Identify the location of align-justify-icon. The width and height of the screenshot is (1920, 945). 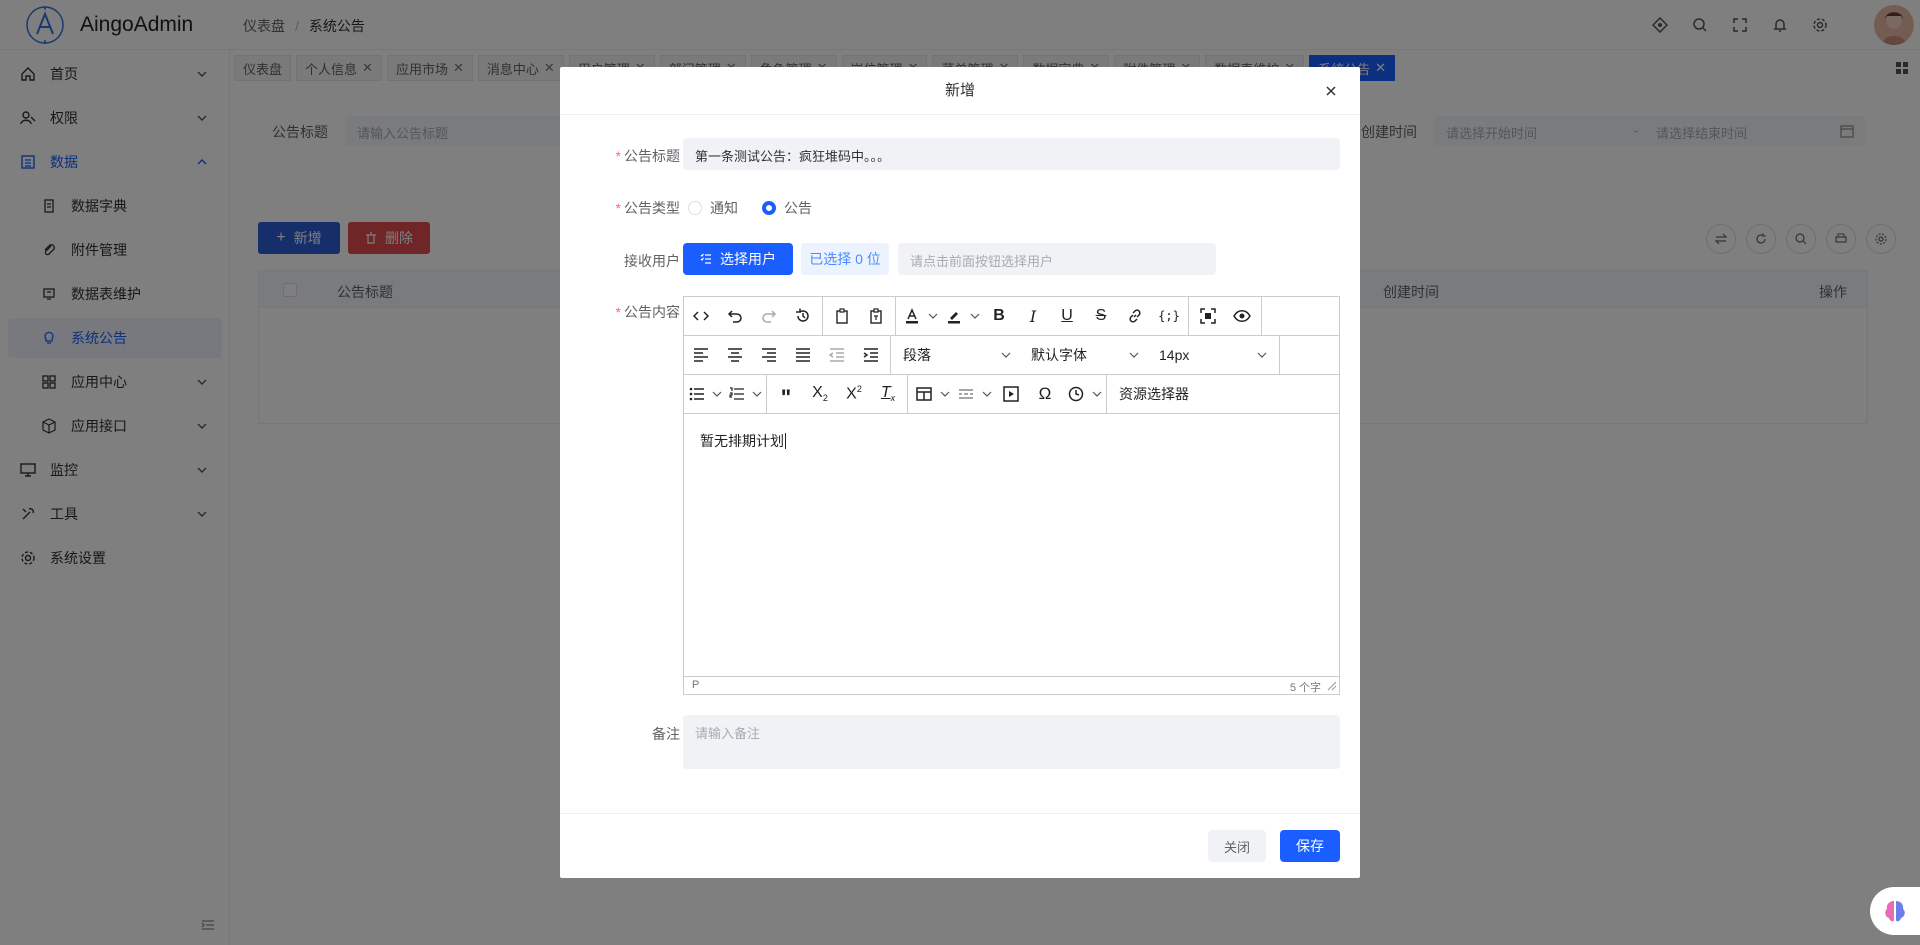
(803, 355).